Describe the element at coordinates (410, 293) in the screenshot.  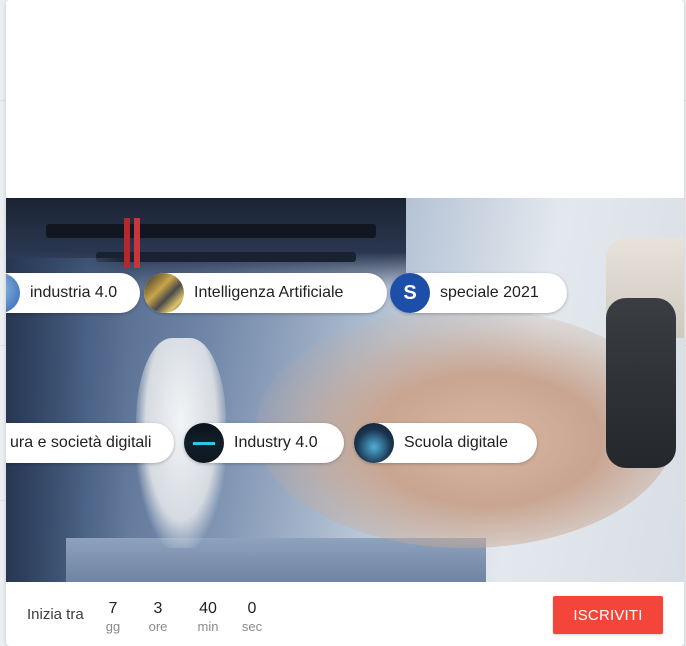
I see `letter-s-avatar-icon: S` at that location.